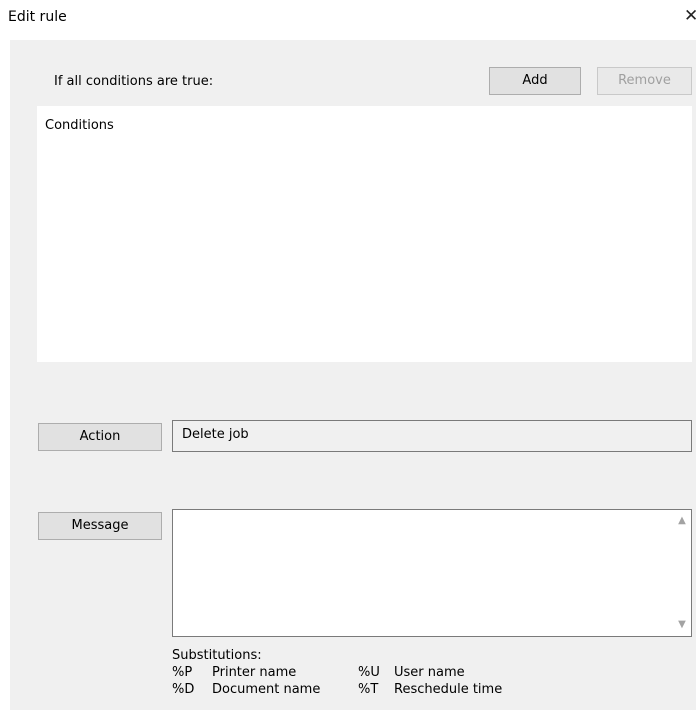 Image resolution: width=696 pixels, height=710 pixels. What do you see at coordinates (215, 434) in the screenshot?
I see `action-value: Delete job` at bounding box center [215, 434].